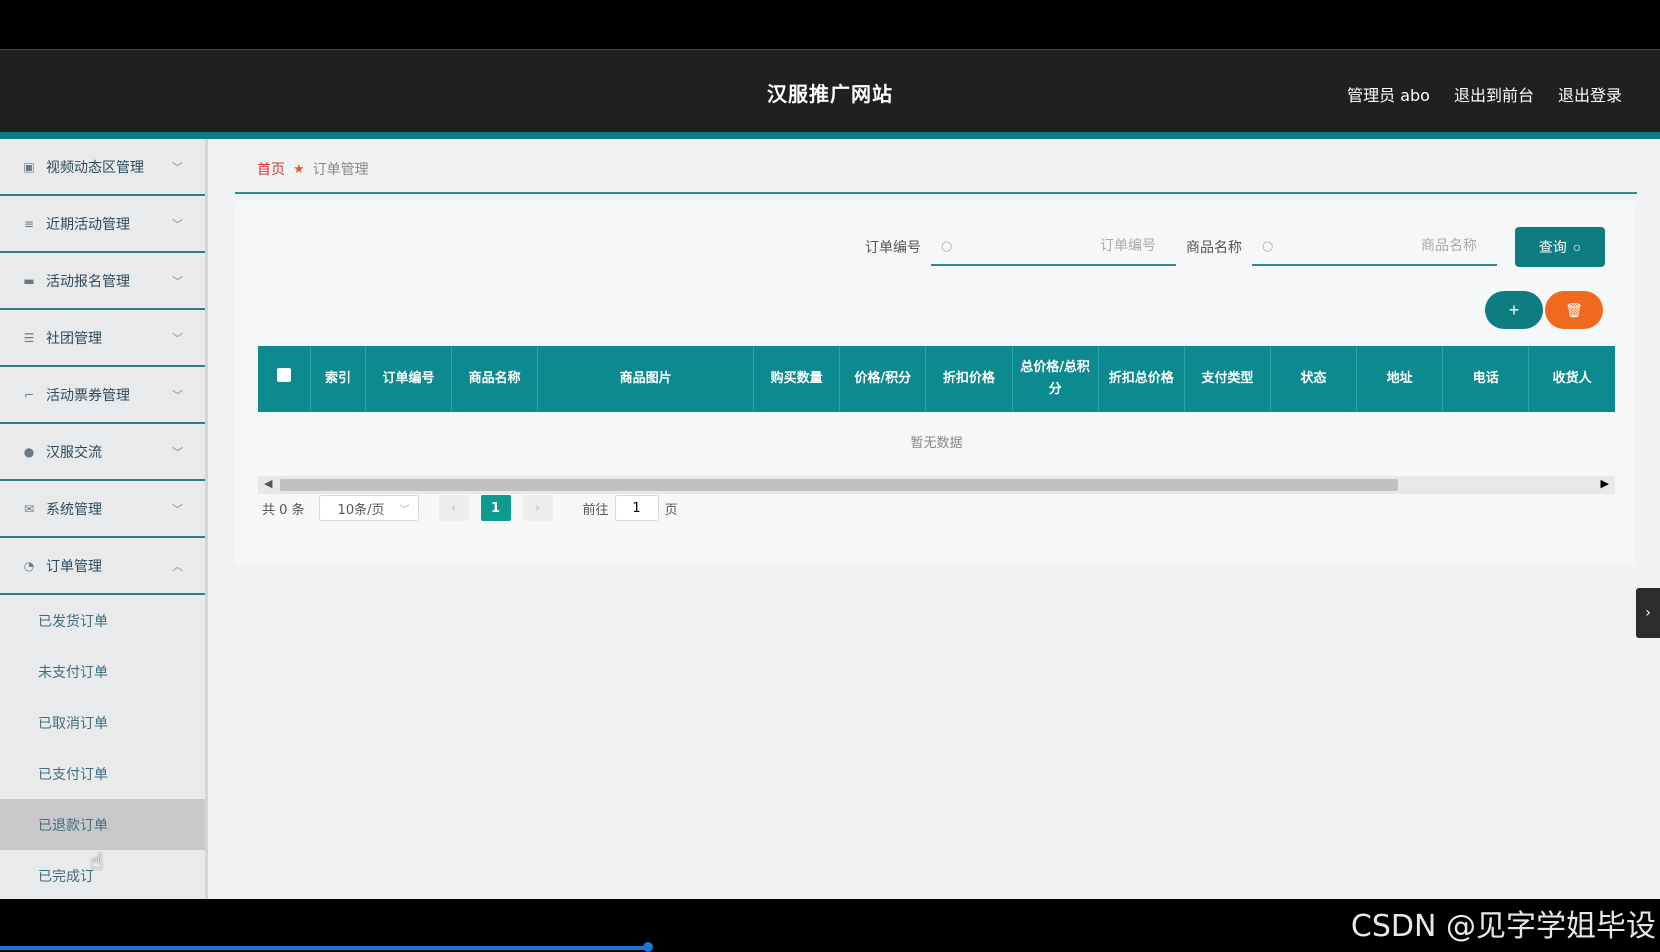 The height and width of the screenshot is (952, 1660). What do you see at coordinates (969, 379) in the screenshot?
I see `column-header: 折扣价格` at bounding box center [969, 379].